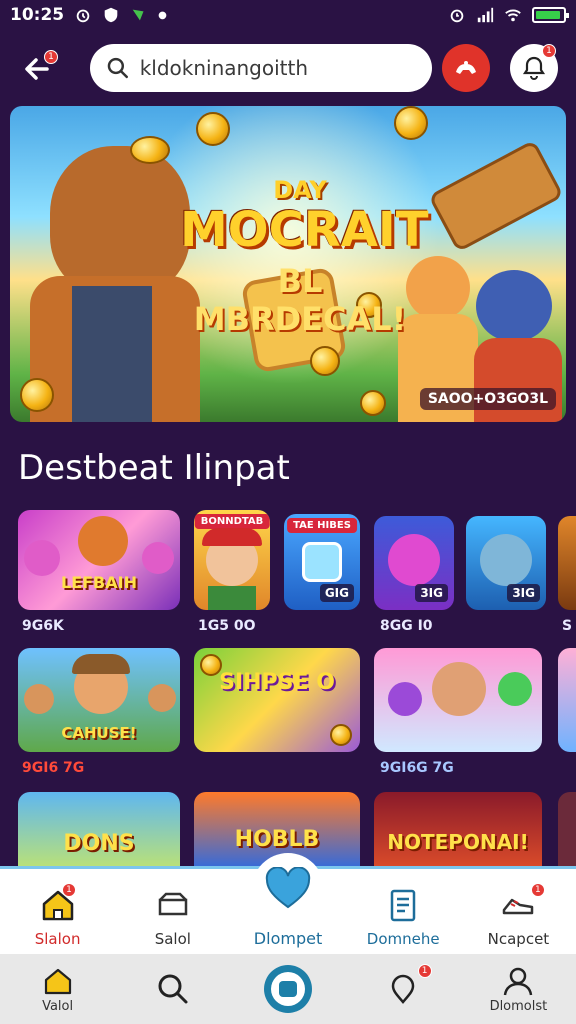 The width and height of the screenshot is (576, 1024). I want to click on game-card-cahuse: CAHUSE!, so click(99, 700).